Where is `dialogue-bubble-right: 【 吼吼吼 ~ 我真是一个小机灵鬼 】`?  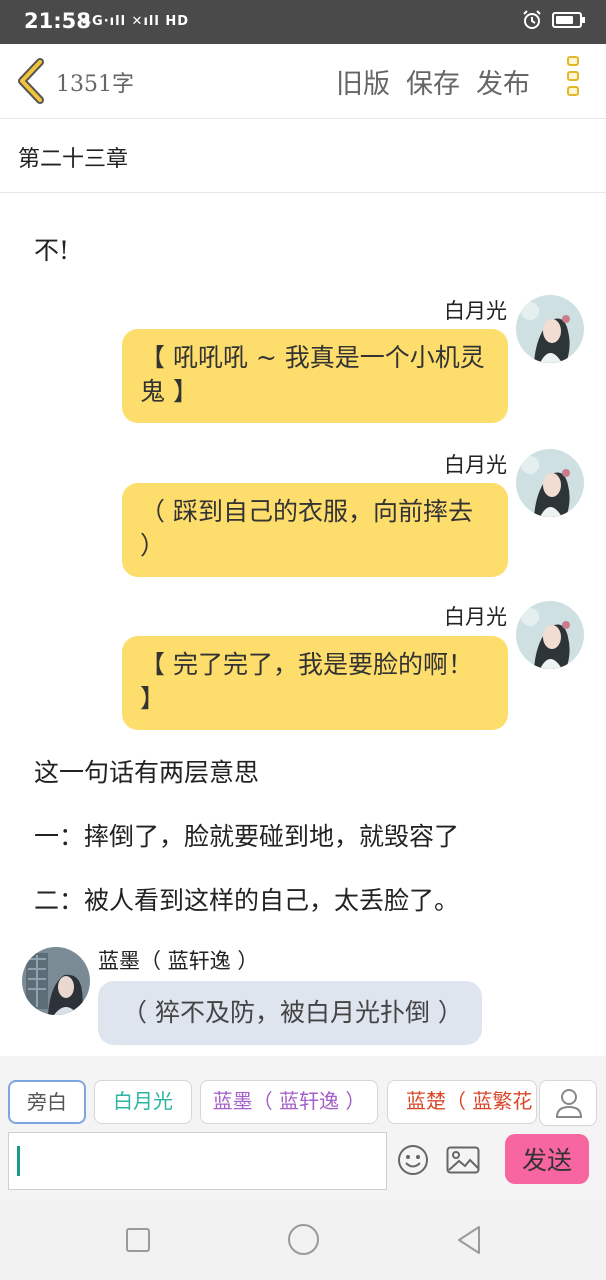
dialogue-bubble-right: 【 吼吼吼 ~ 我真是一个小机灵鬼 】 is located at coordinates (315, 376).